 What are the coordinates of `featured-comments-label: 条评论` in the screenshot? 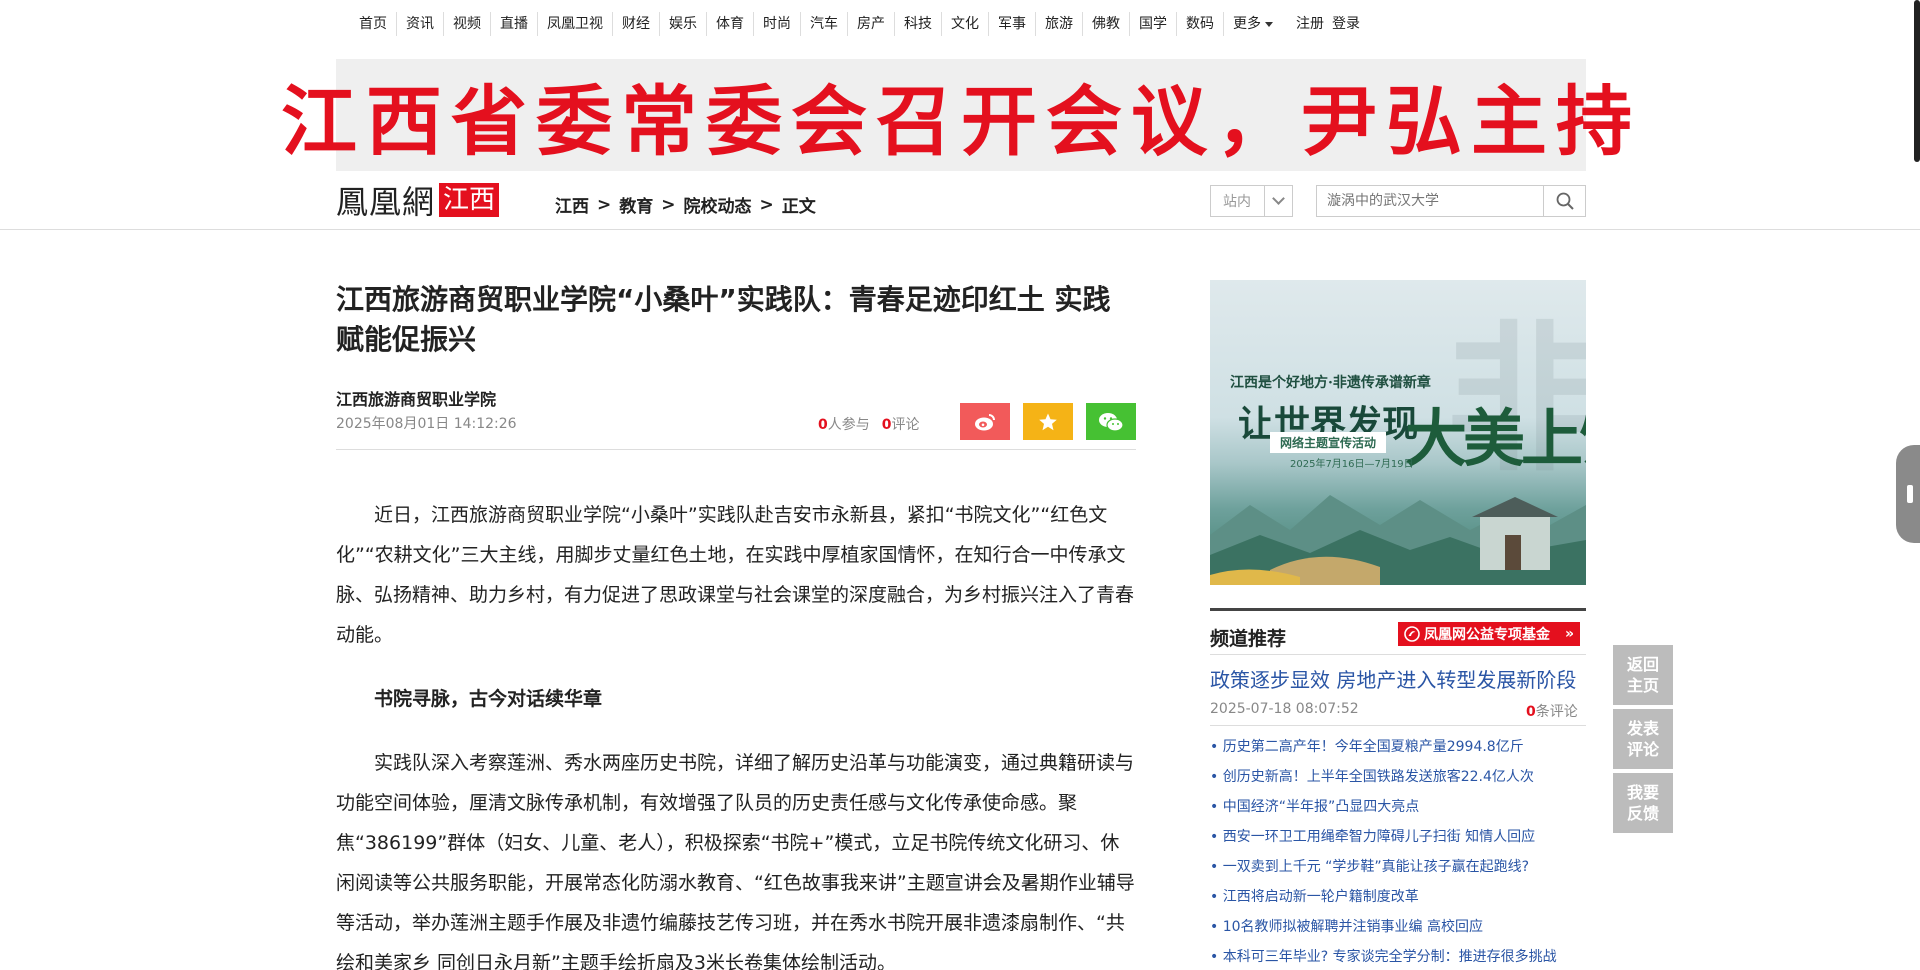 It's located at (1556, 712).